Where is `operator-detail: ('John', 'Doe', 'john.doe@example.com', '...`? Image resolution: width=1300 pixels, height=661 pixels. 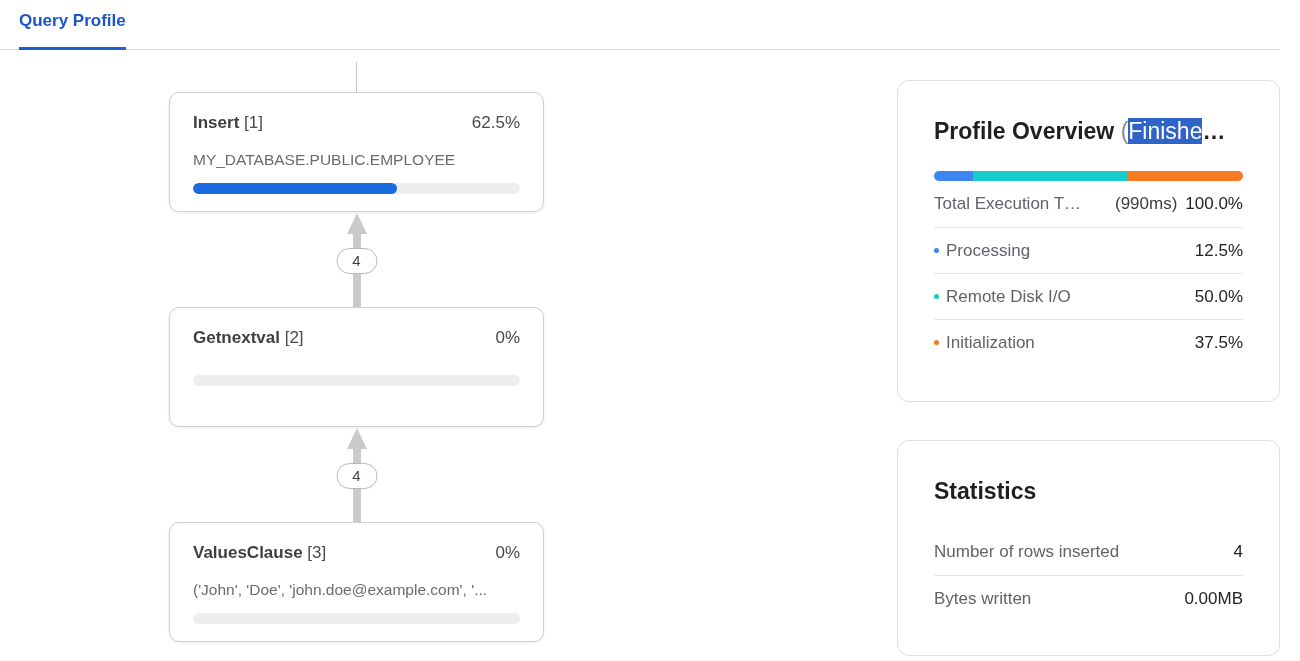 operator-detail: ('John', 'Doe', 'john.doe@example.com', '... is located at coordinates (341, 590).